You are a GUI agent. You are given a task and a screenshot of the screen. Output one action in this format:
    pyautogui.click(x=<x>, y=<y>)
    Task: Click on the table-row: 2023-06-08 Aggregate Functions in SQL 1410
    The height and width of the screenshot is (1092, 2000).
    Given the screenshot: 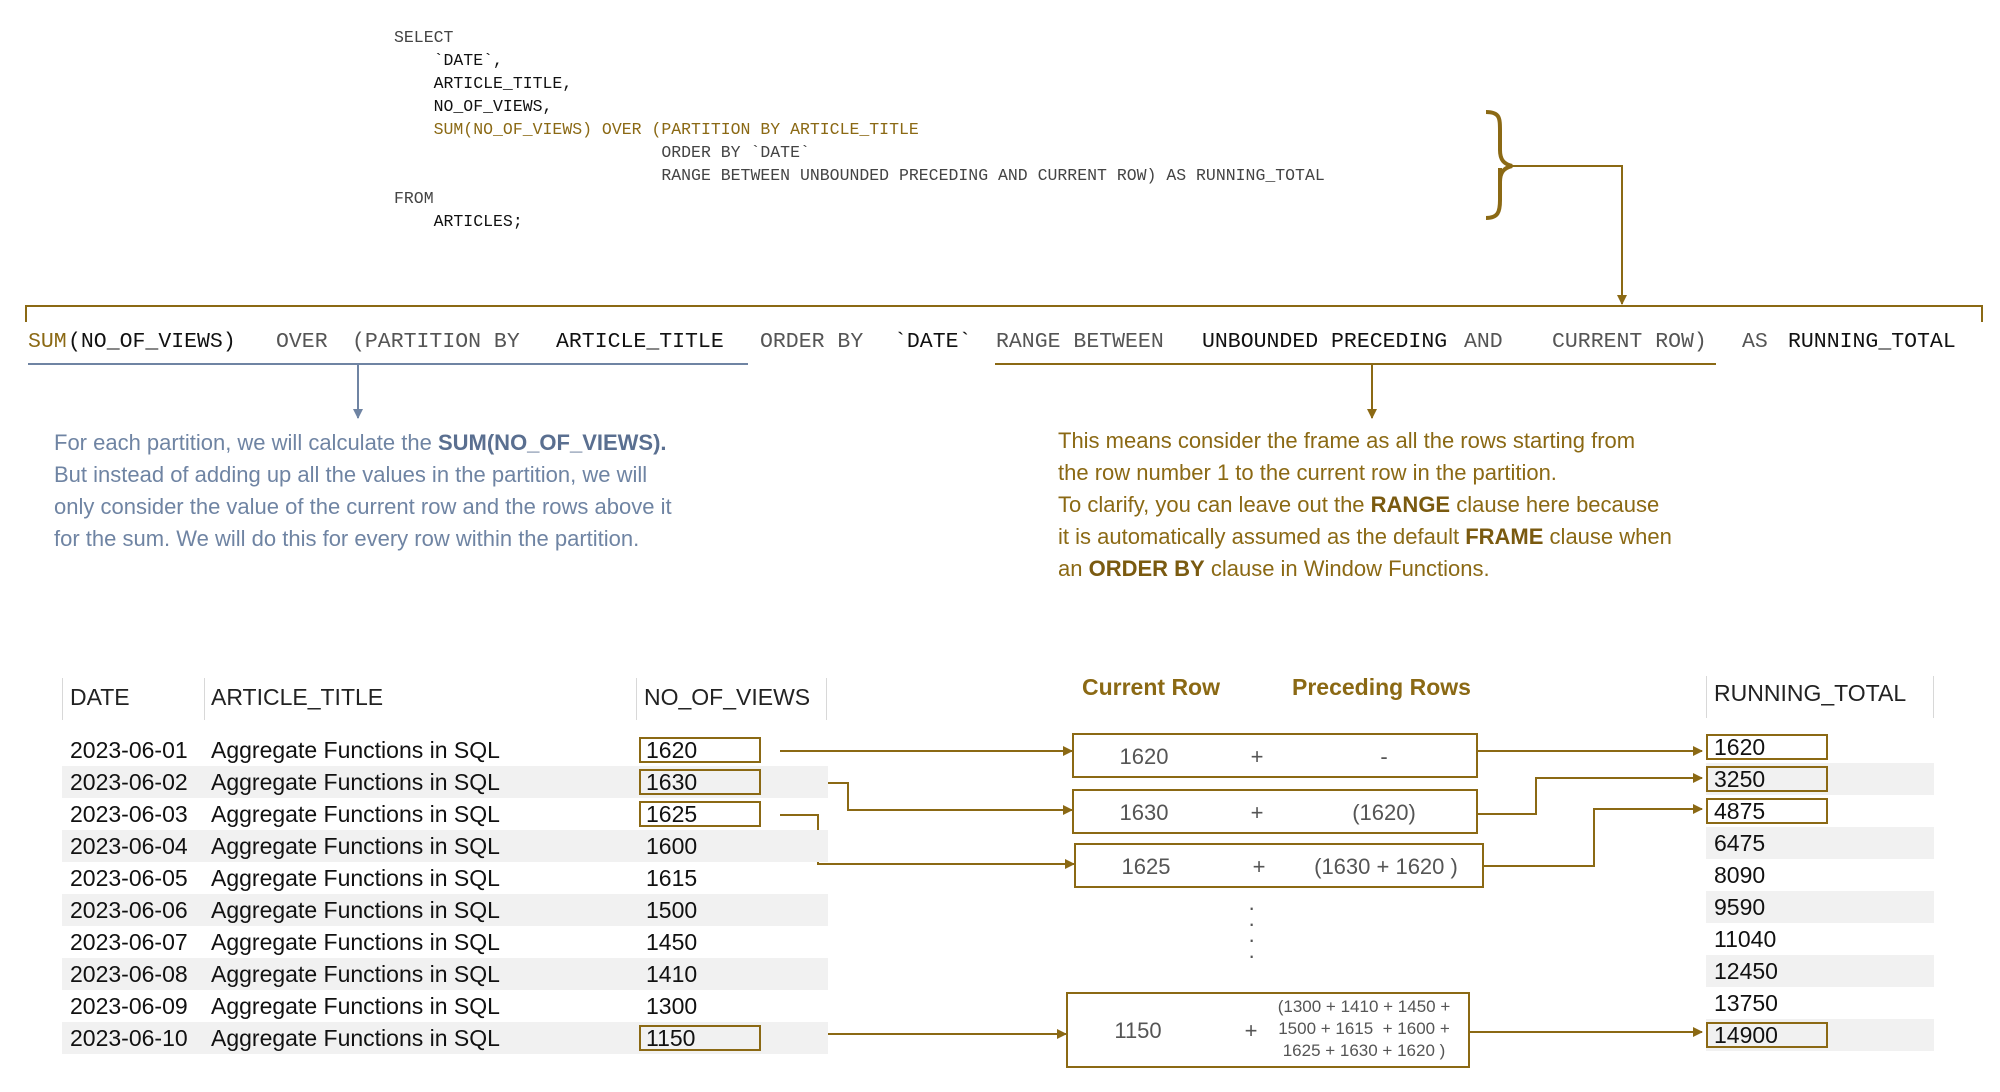 What is the action you would take?
    pyautogui.click(x=445, y=974)
    